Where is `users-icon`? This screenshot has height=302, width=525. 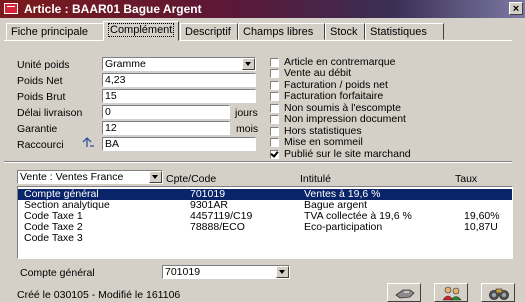 users-icon is located at coordinates (452, 293).